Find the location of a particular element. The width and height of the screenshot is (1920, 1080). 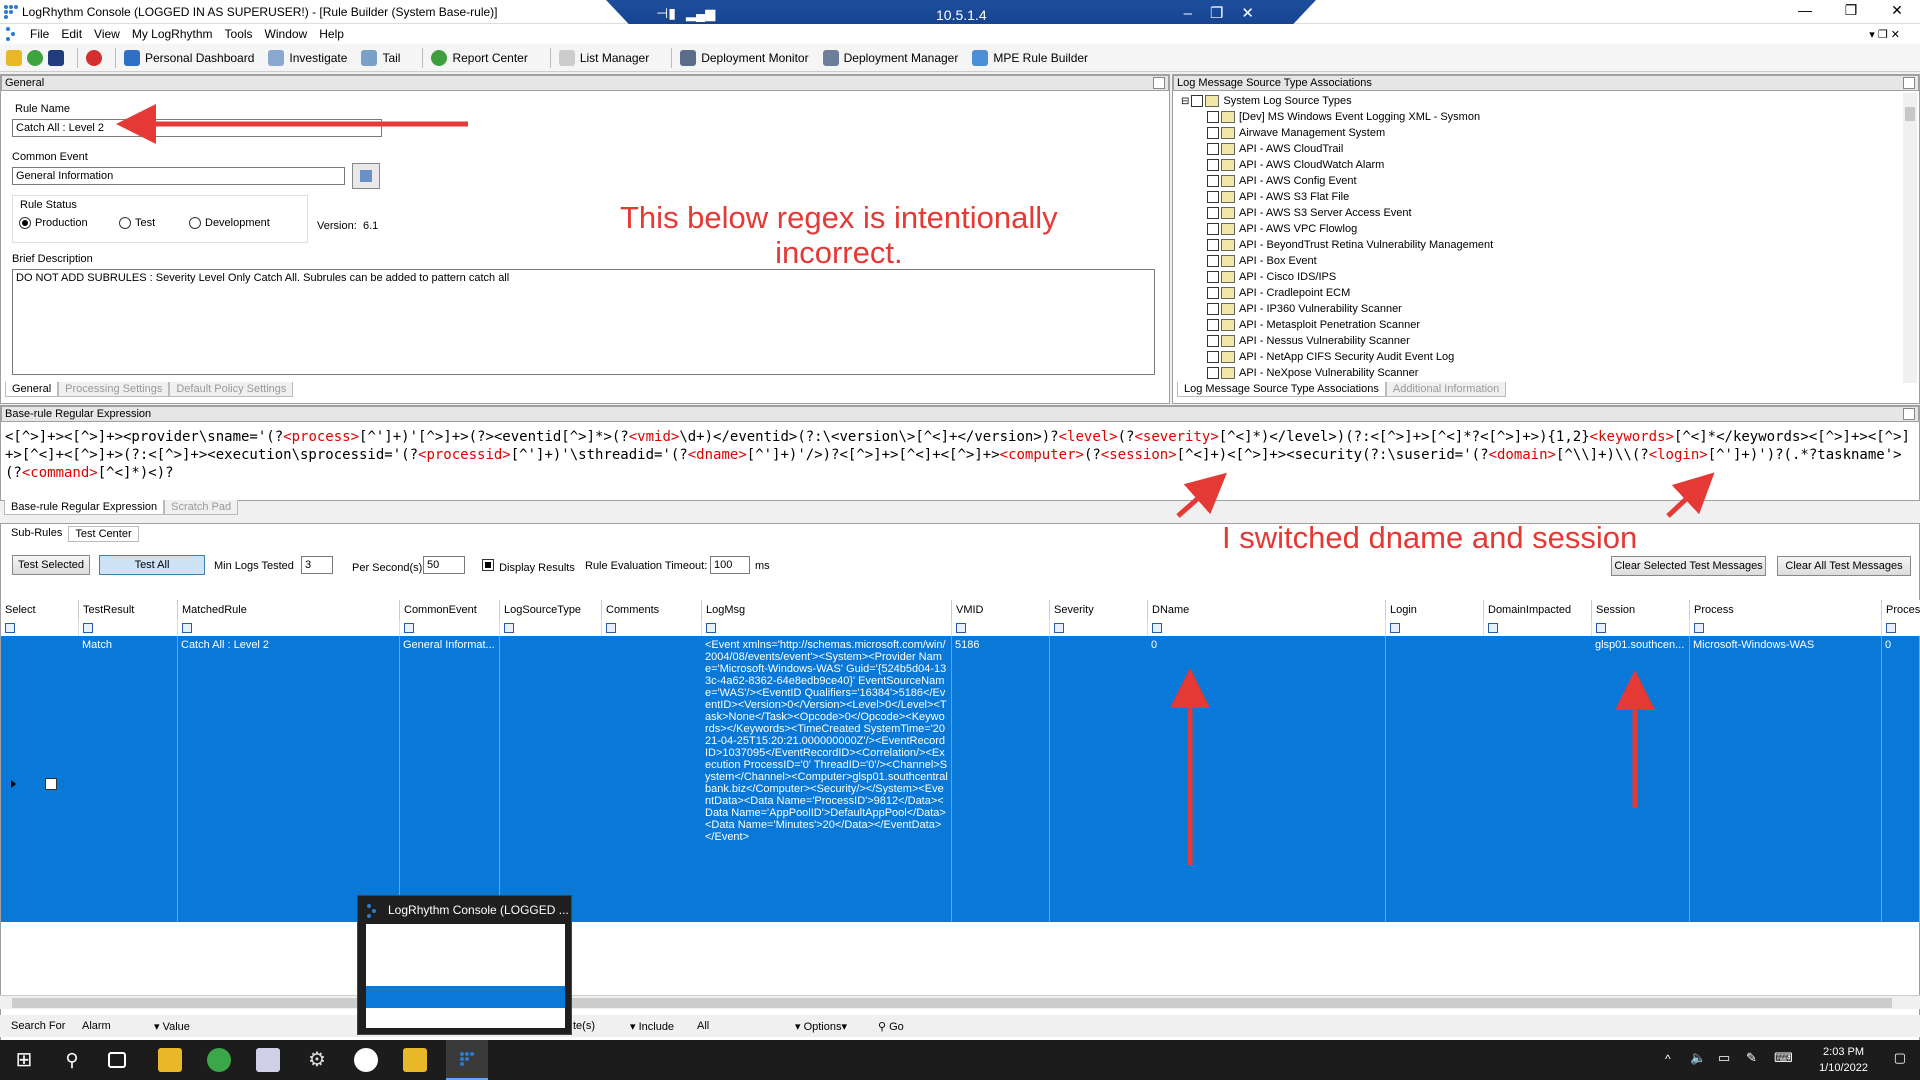

minimize-button: — is located at coordinates (1805, 12).